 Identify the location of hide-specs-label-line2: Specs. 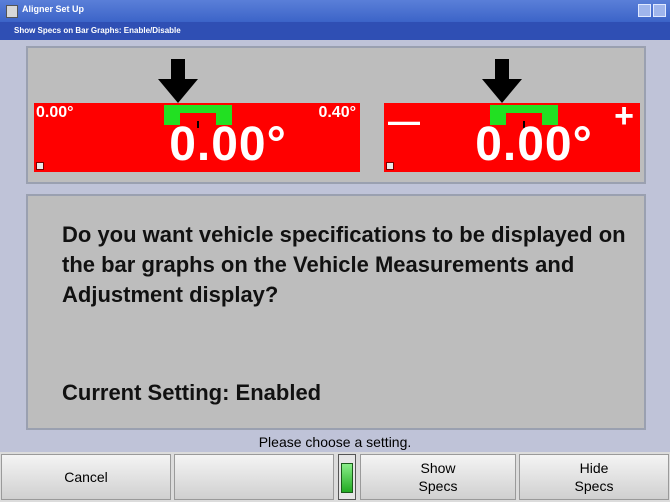
(594, 486).